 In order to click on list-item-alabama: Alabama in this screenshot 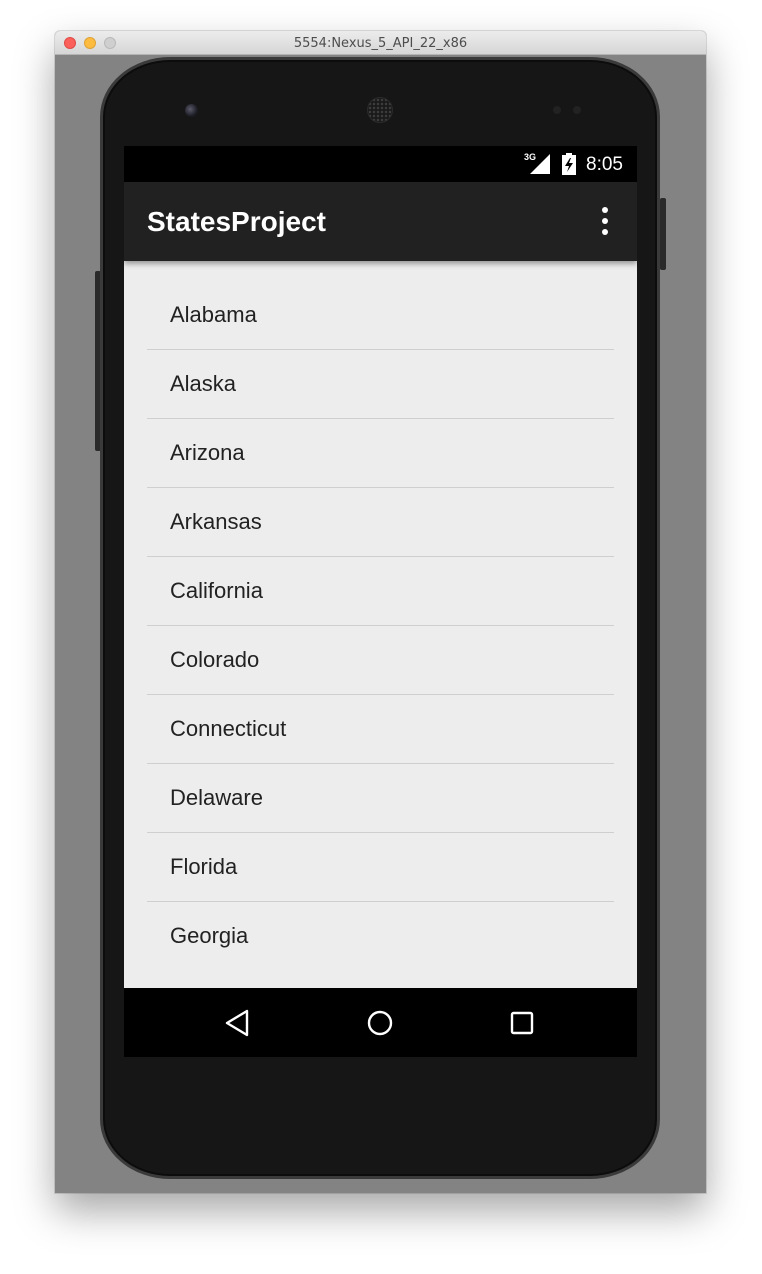, I will do `click(380, 315)`.